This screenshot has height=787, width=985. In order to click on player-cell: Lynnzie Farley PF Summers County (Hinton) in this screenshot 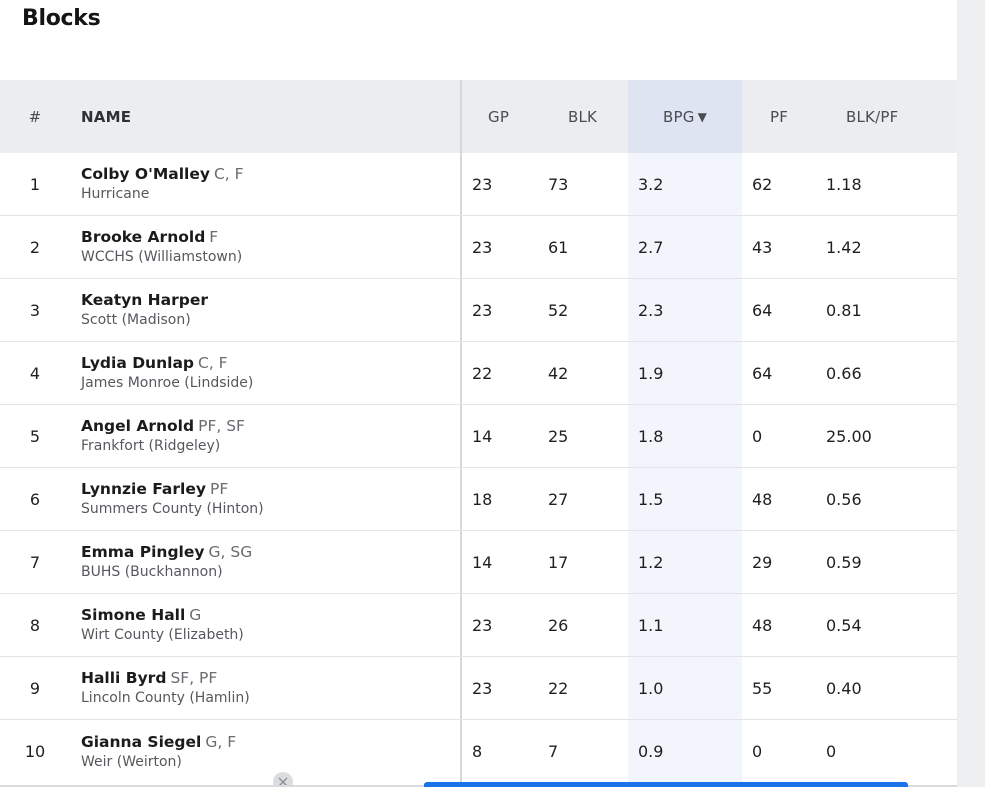, I will do `click(265, 499)`.